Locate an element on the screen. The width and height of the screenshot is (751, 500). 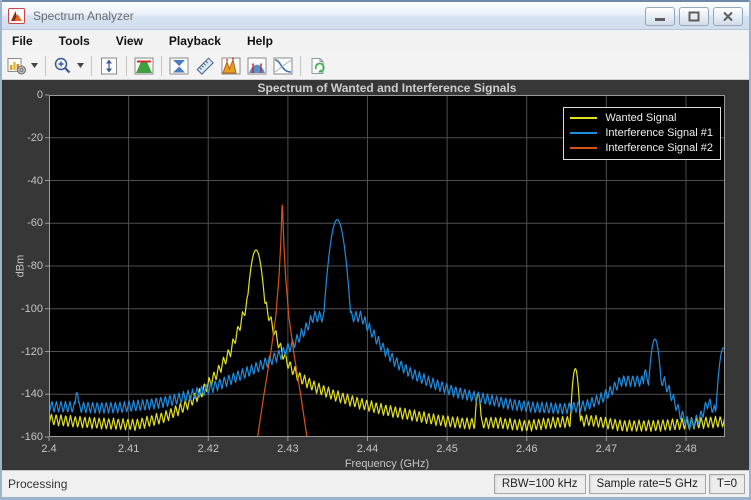
x-tick-label: 2.44 is located at coordinates (367, 449).